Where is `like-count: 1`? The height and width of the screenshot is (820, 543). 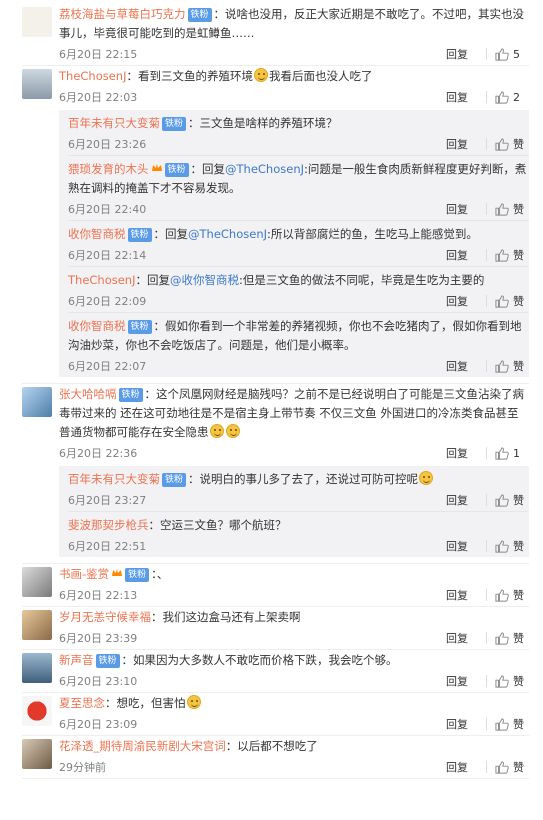
like-count: 1 is located at coordinates (516, 453).